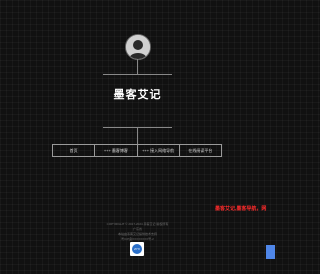  Describe the element at coordinates (116, 150) in the screenshot. I see `nav-item-blog: +++ 墨客博客` at that location.